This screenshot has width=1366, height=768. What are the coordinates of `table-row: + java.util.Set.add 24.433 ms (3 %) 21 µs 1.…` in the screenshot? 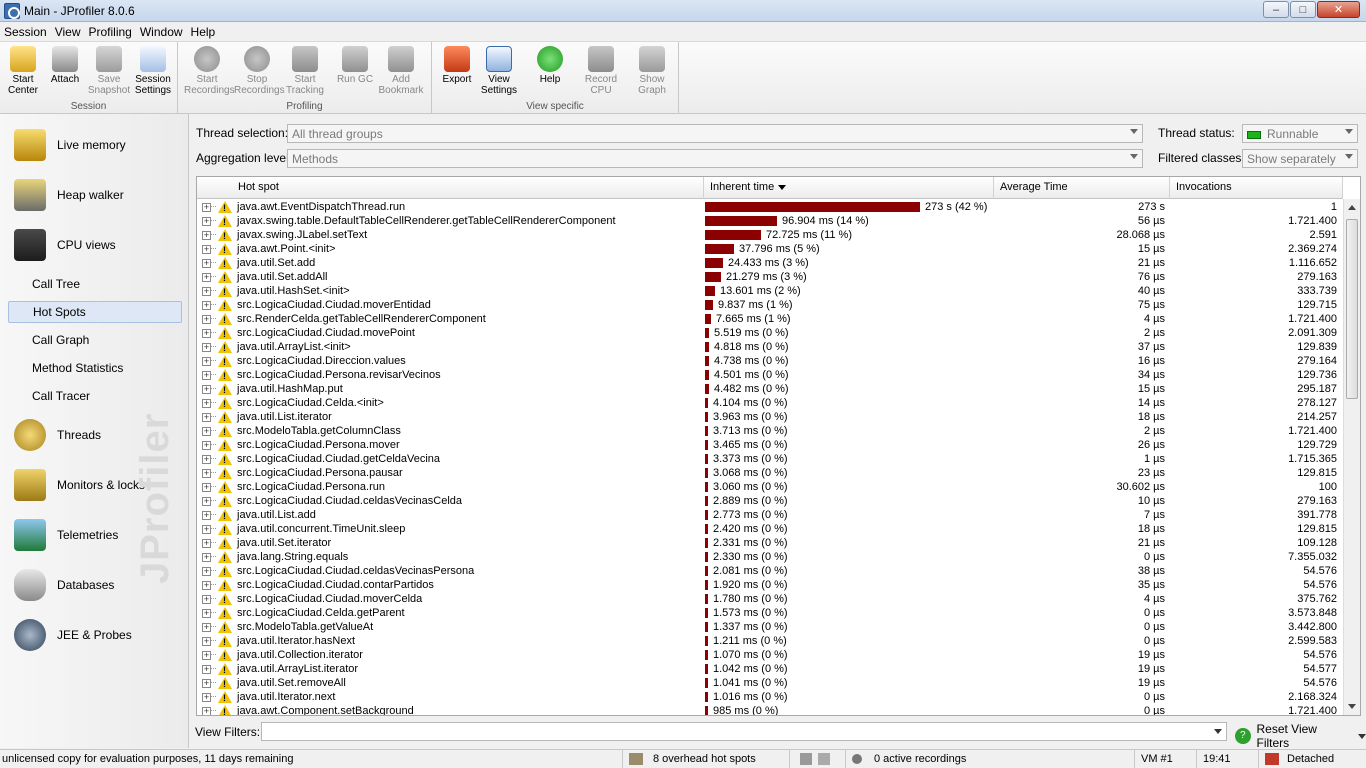 It's located at (770, 263).